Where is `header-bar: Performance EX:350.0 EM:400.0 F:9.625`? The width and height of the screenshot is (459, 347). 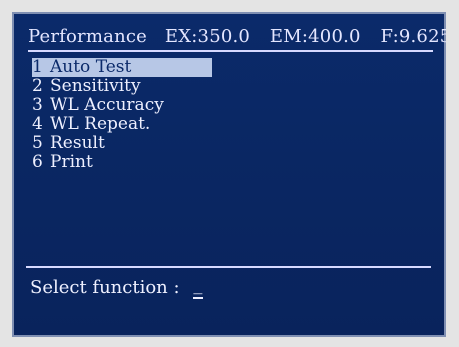
header-bar: Performance EX:350.0 EM:400.0 F:9.625 is located at coordinates (237, 38).